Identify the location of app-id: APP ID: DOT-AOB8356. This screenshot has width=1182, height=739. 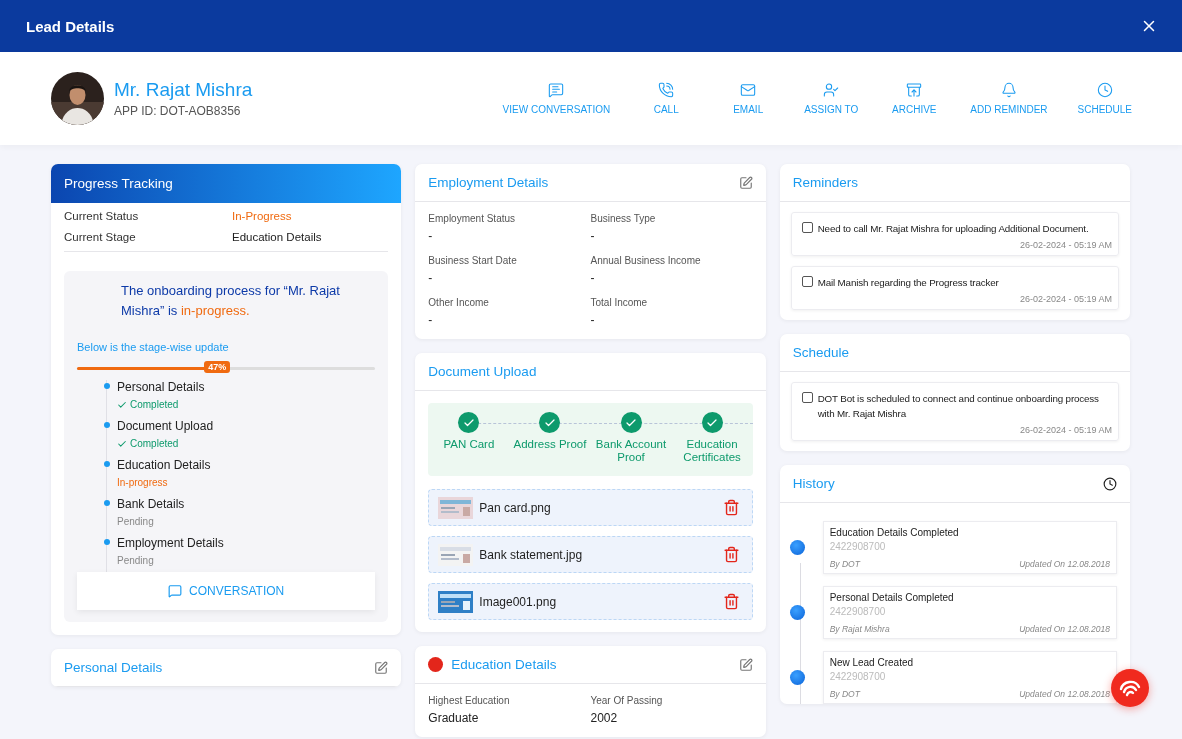
(178, 111).